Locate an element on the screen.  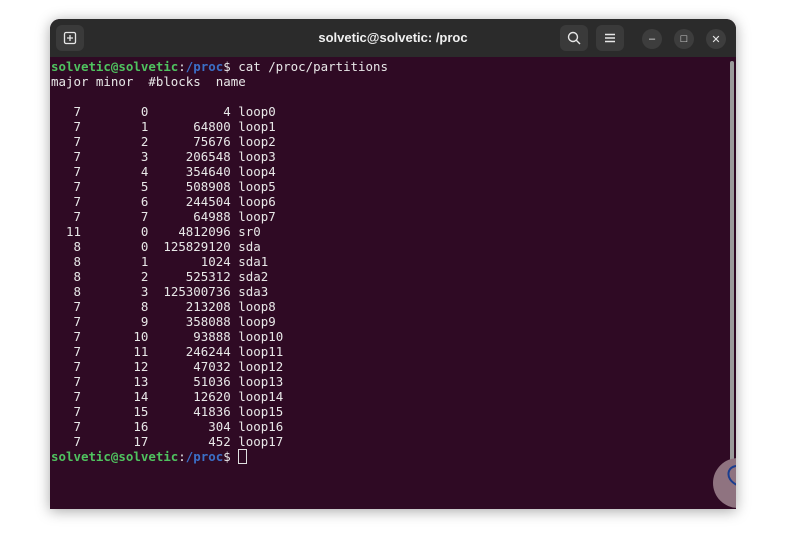
table-header: major minor #blocks name is located at coordinates (148, 81).